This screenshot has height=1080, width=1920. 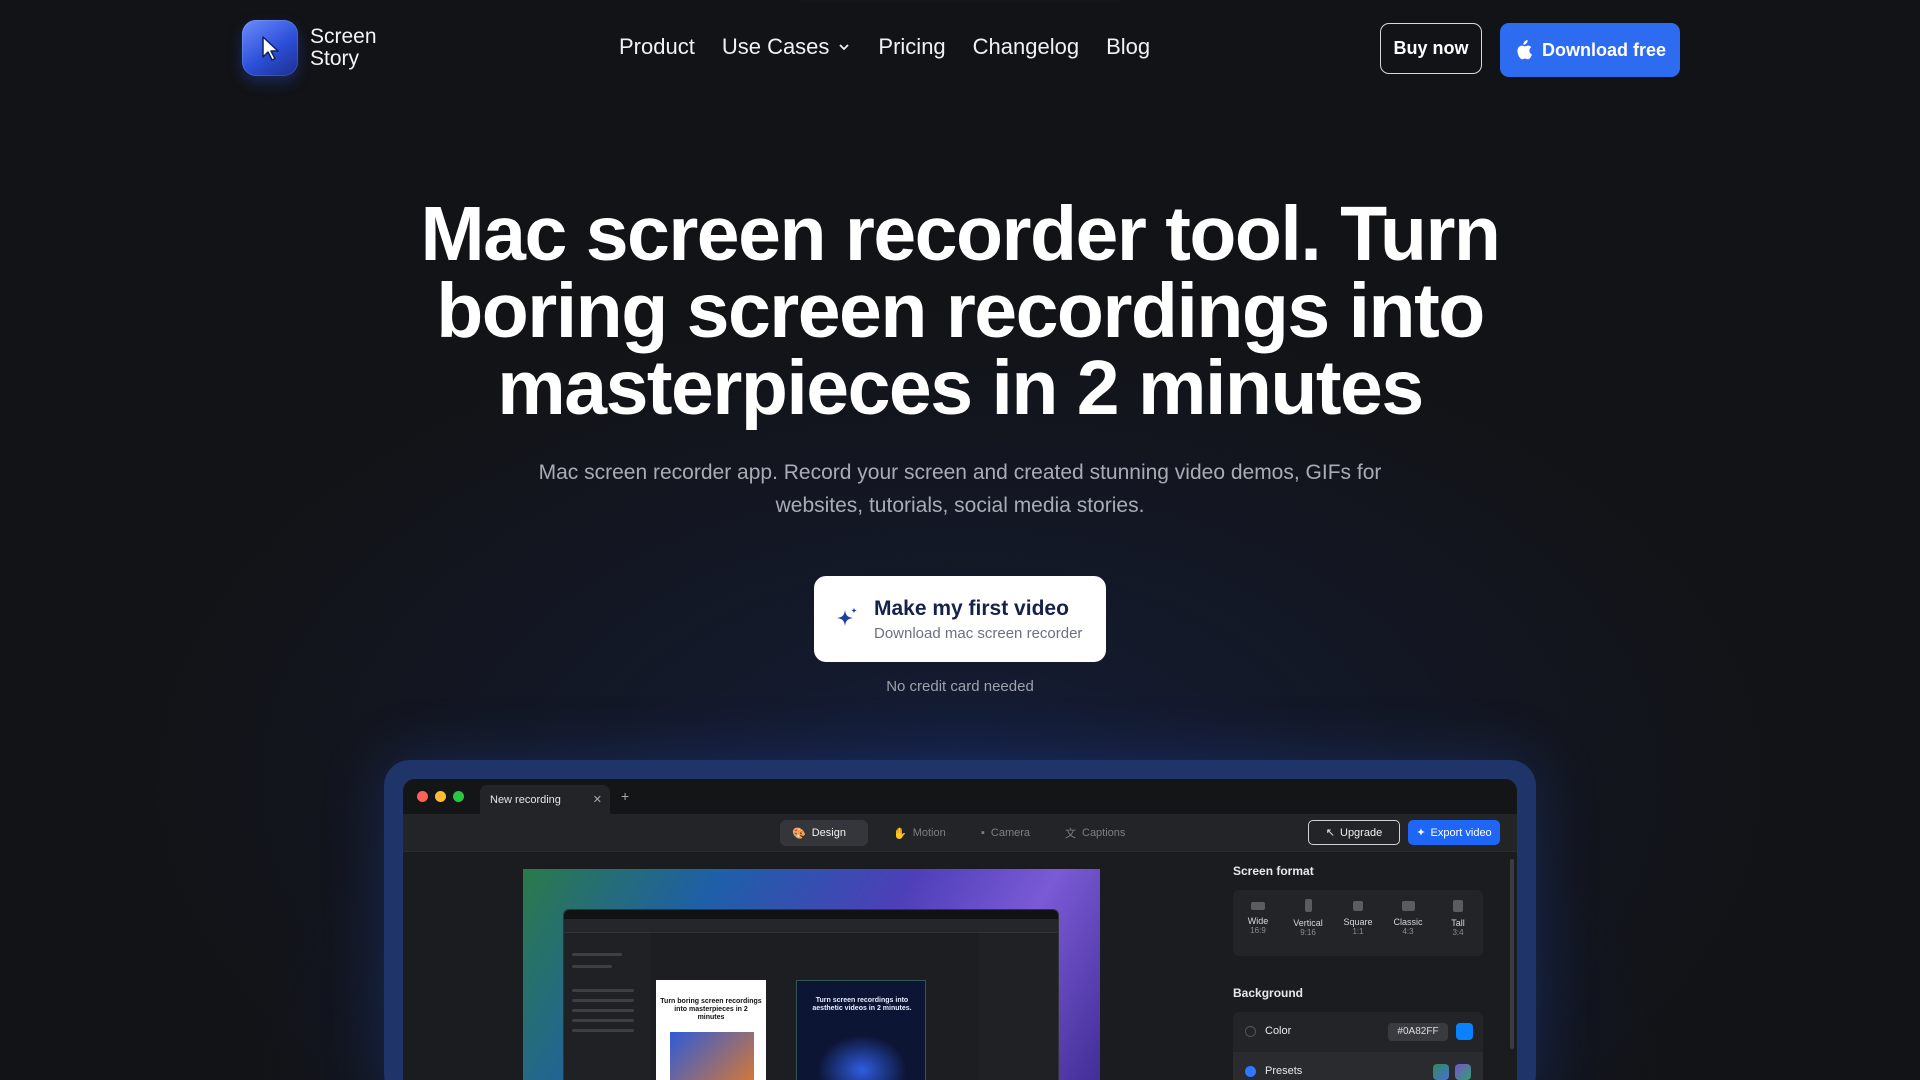 What do you see at coordinates (919, 833) in the screenshot?
I see `tab-motion: ✋ Motion` at bounding box center [919, 833].